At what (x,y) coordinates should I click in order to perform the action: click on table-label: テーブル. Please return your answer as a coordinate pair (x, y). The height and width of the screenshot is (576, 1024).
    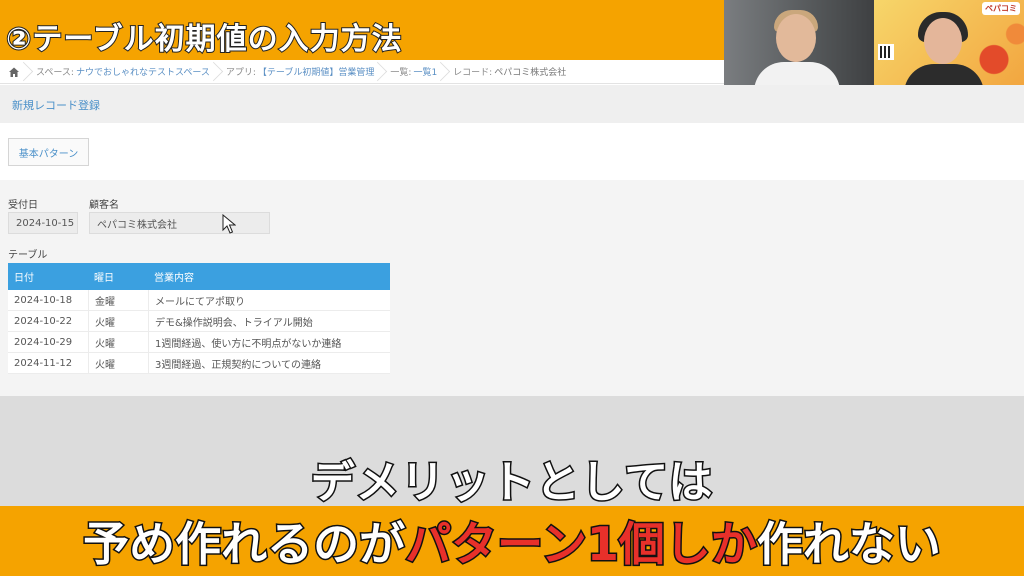
    Looking at the image, I should click on (28, 255).